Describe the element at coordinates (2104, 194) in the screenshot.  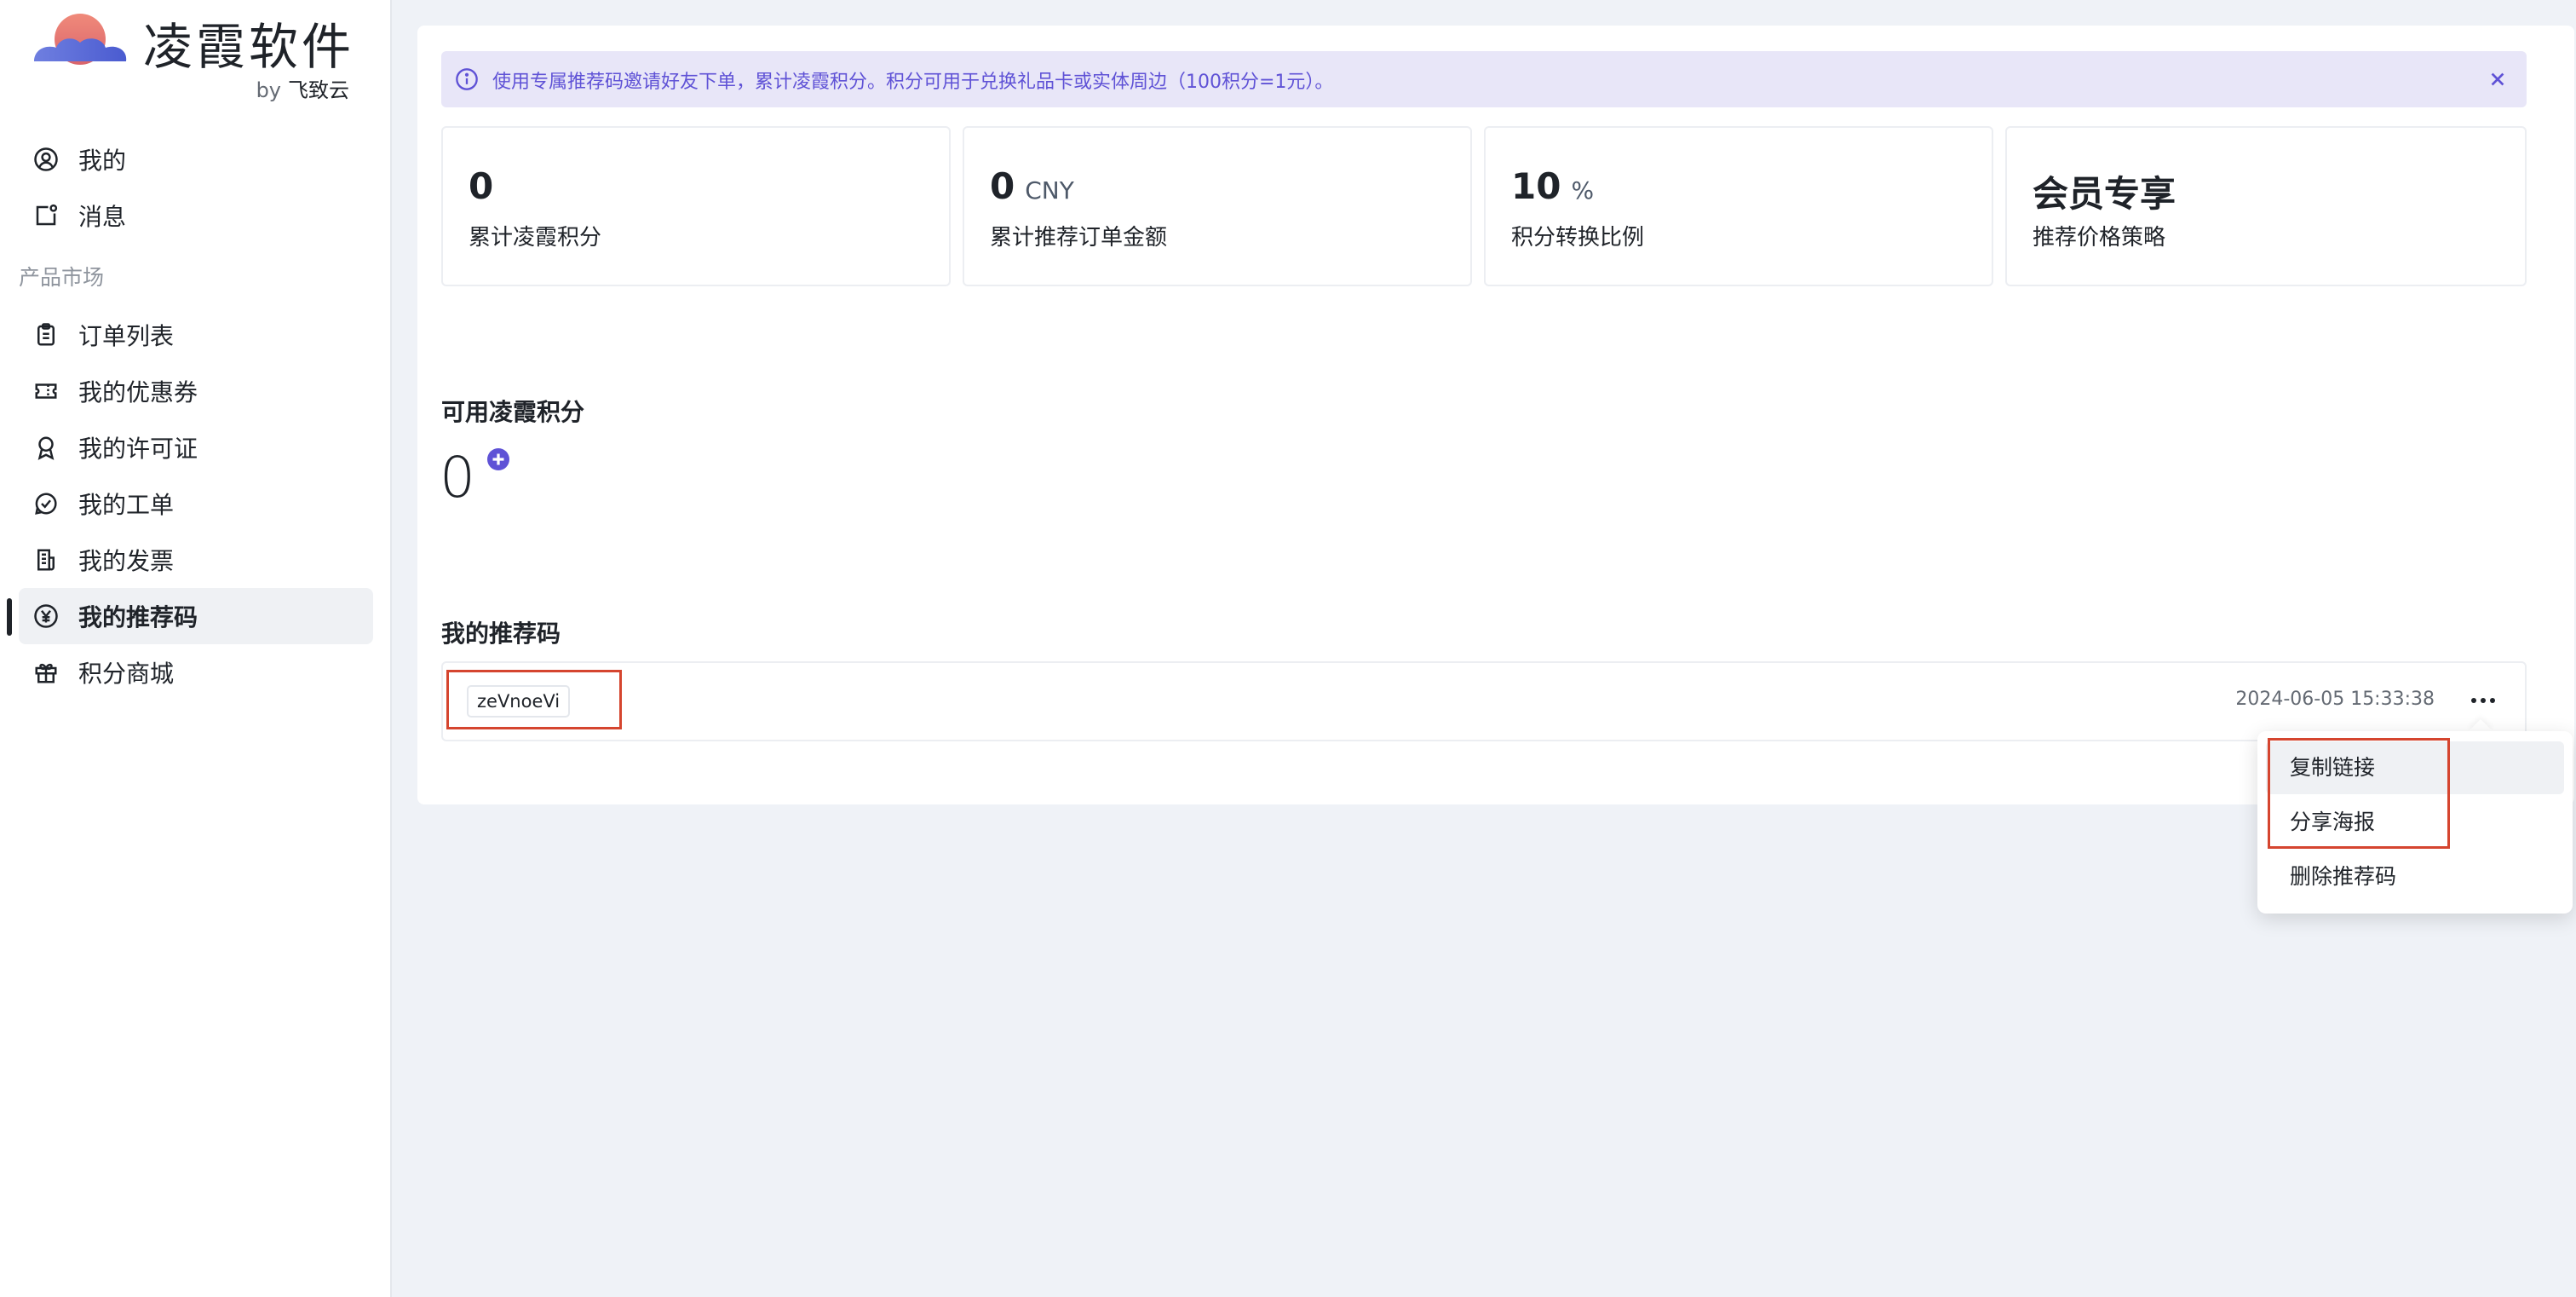
I see `stat-number: 会员专享` at that location.